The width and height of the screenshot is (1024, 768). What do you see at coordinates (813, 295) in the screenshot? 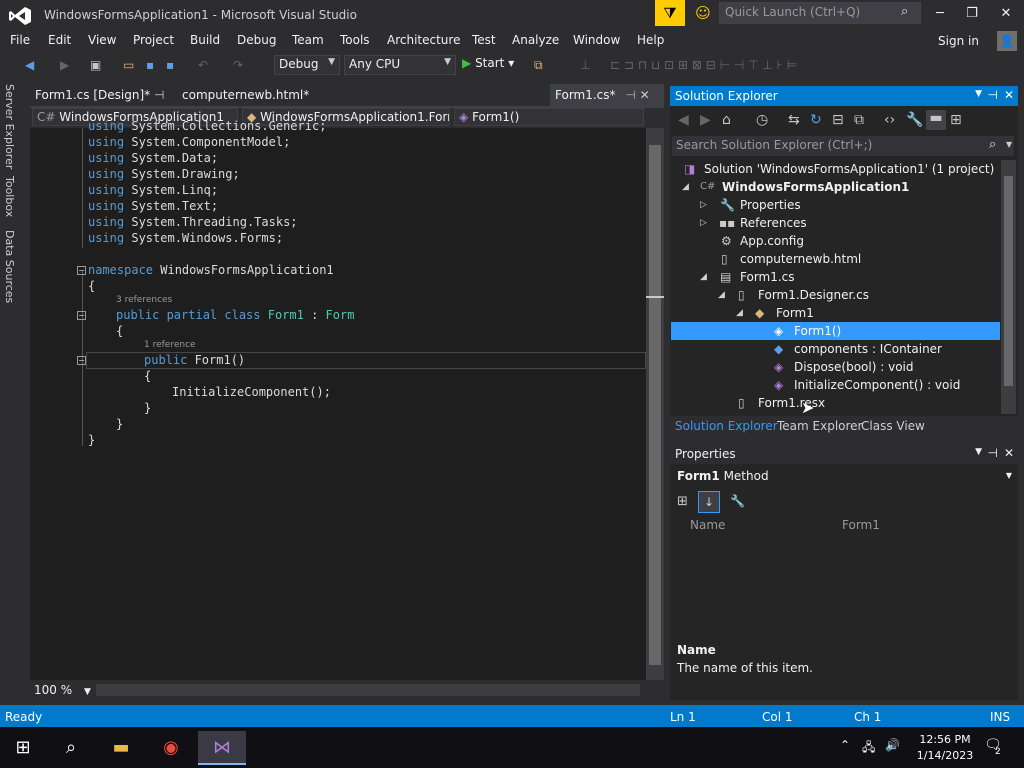
I see `tree-node-form1-designer: Form1.Designer.cs` at bounding box center [813, 295].